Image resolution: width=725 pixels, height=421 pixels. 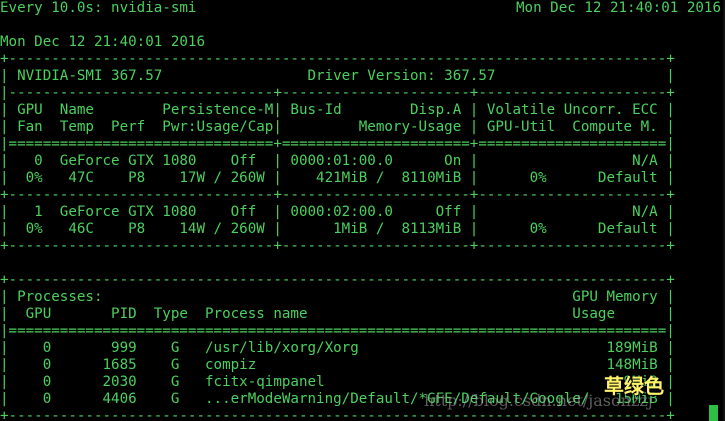 I want to click on terminal-cursor, so click(x=713, y=413).